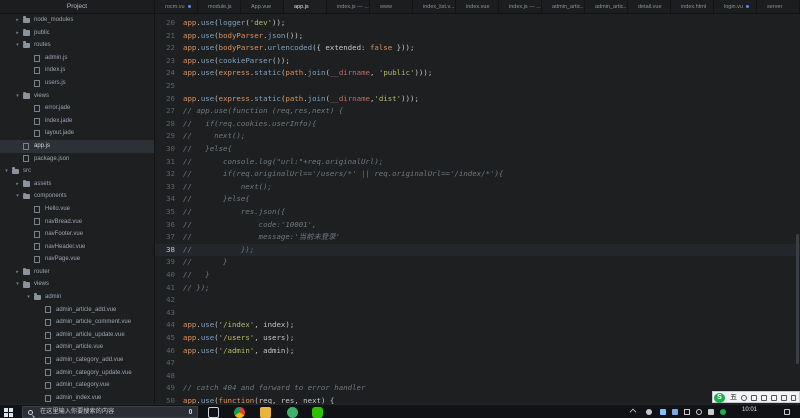 This screenshot has height=418, width=800. Describe the element at coordinates (477, 399) in the screenshot. I see `code-line: 50 app.use(function(req, res, next) {` at that location.